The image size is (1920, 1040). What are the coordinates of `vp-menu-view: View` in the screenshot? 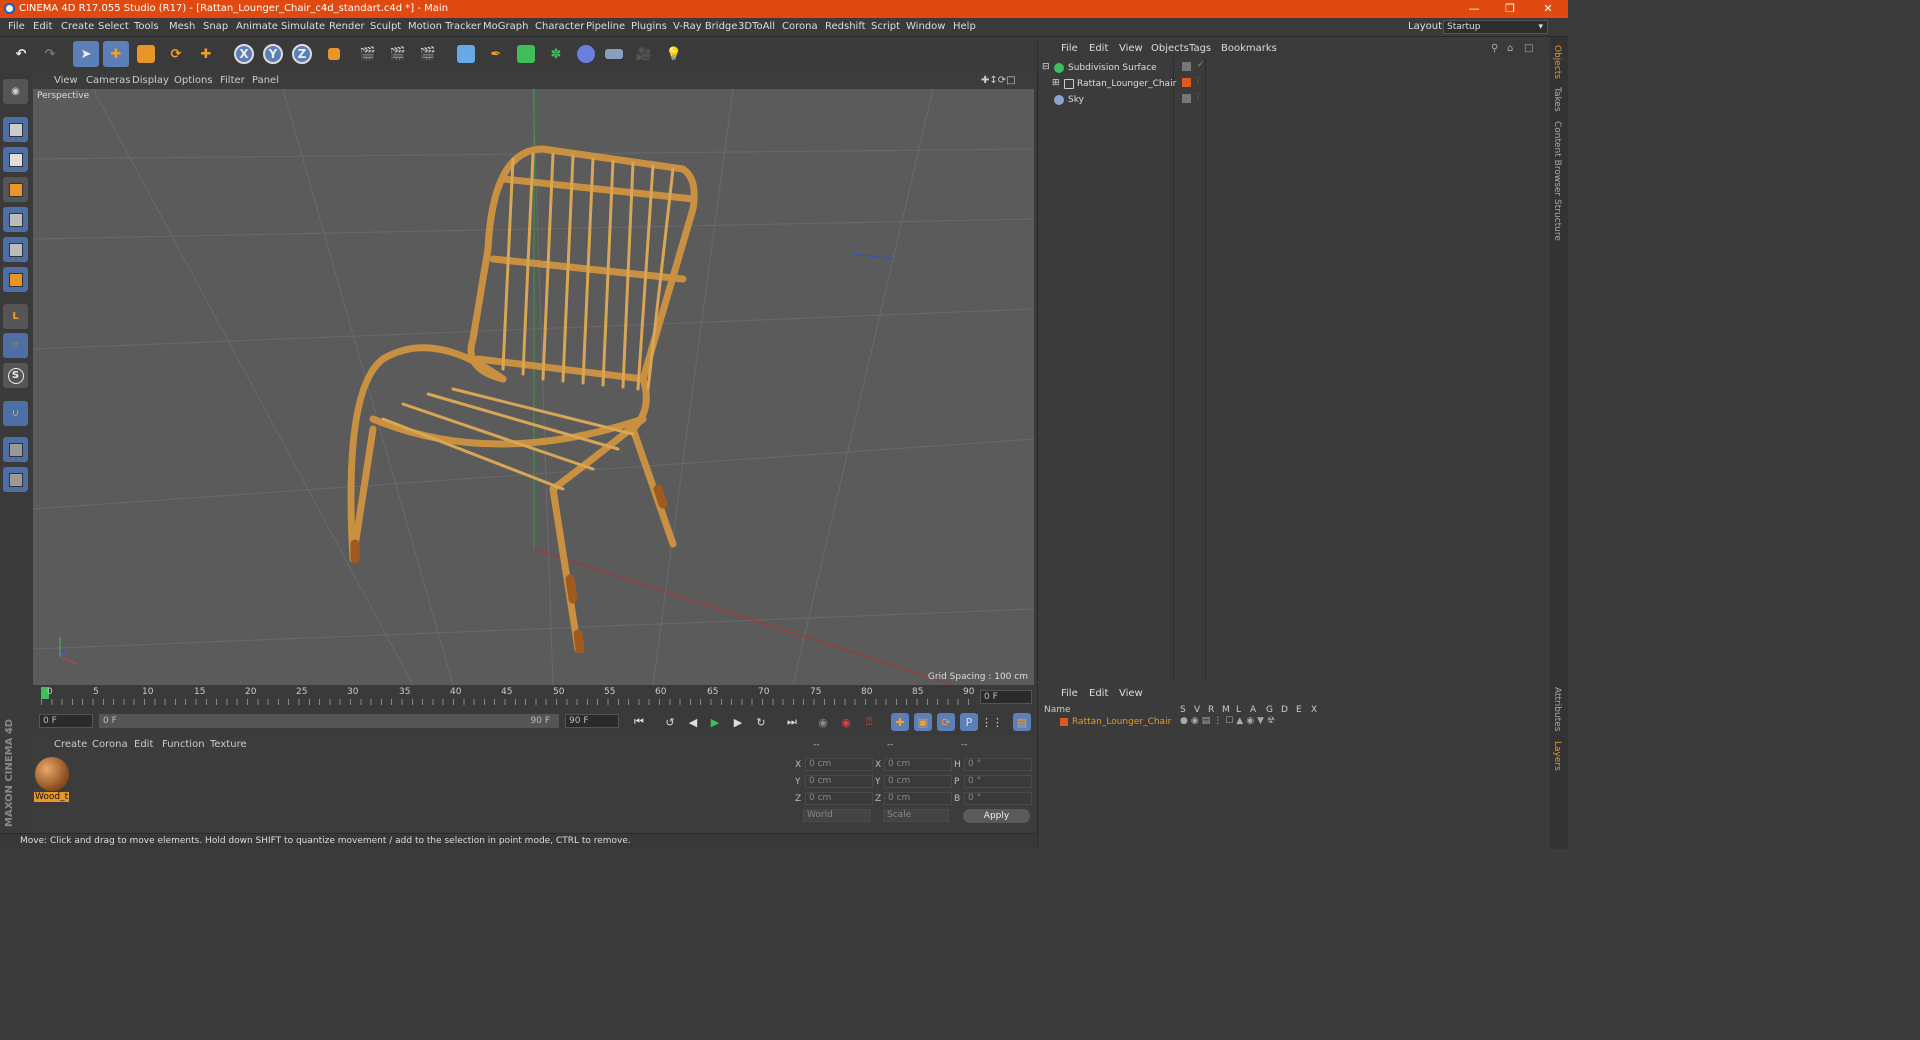 It's located at (66, 80).